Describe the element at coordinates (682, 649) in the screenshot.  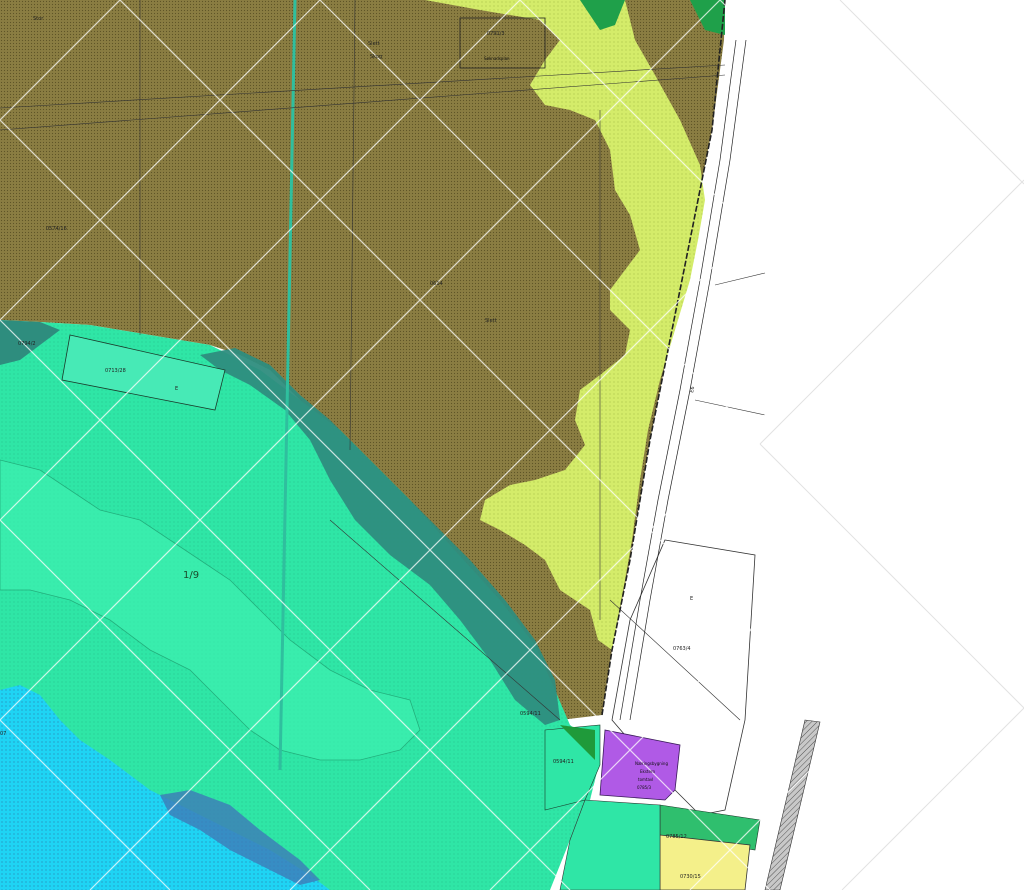
I see `label-white-plot: 0763/4` at that location.